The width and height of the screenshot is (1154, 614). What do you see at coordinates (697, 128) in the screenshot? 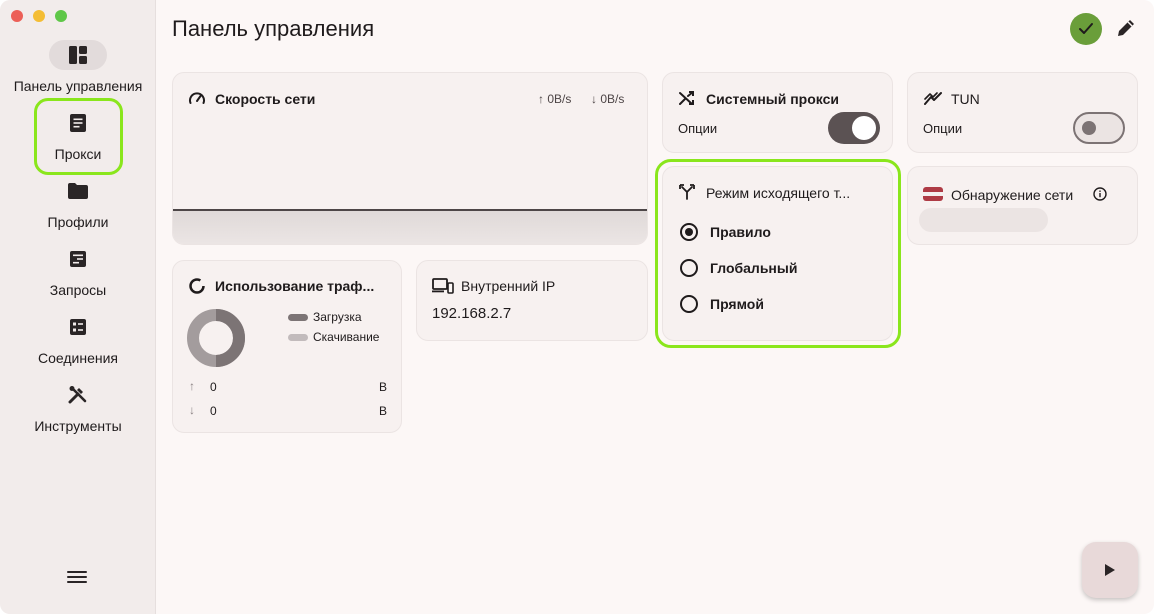
I see `system-proxy-options-label: Опции` at bounding box center [697, 128].